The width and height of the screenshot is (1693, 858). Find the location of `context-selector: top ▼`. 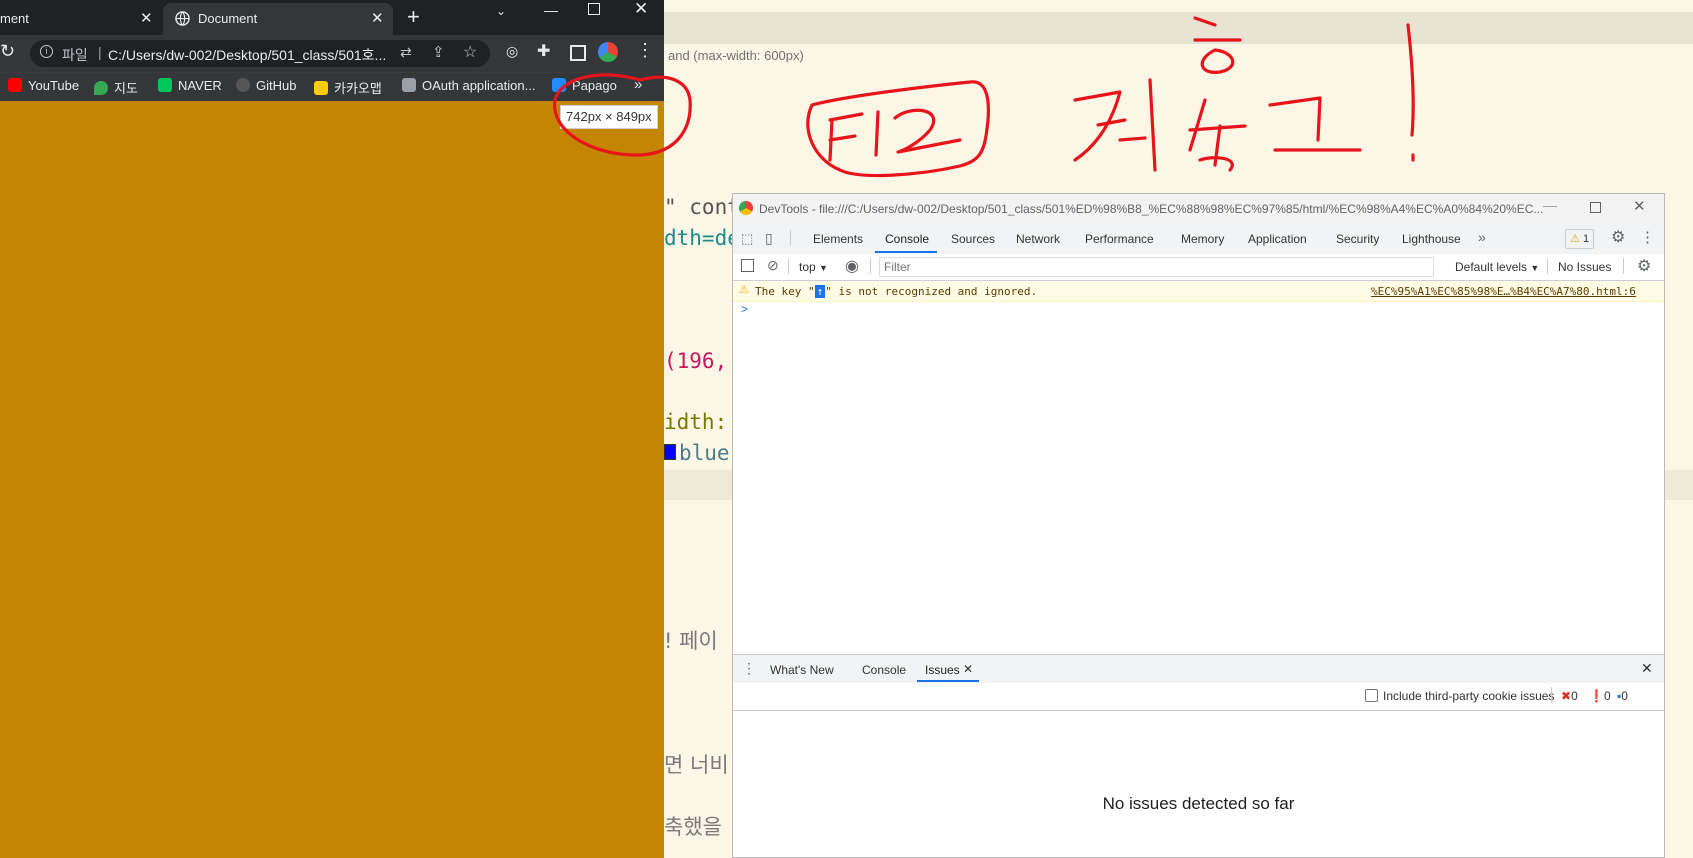

context-selector: top ▼ is located at coordinates (813, 267).